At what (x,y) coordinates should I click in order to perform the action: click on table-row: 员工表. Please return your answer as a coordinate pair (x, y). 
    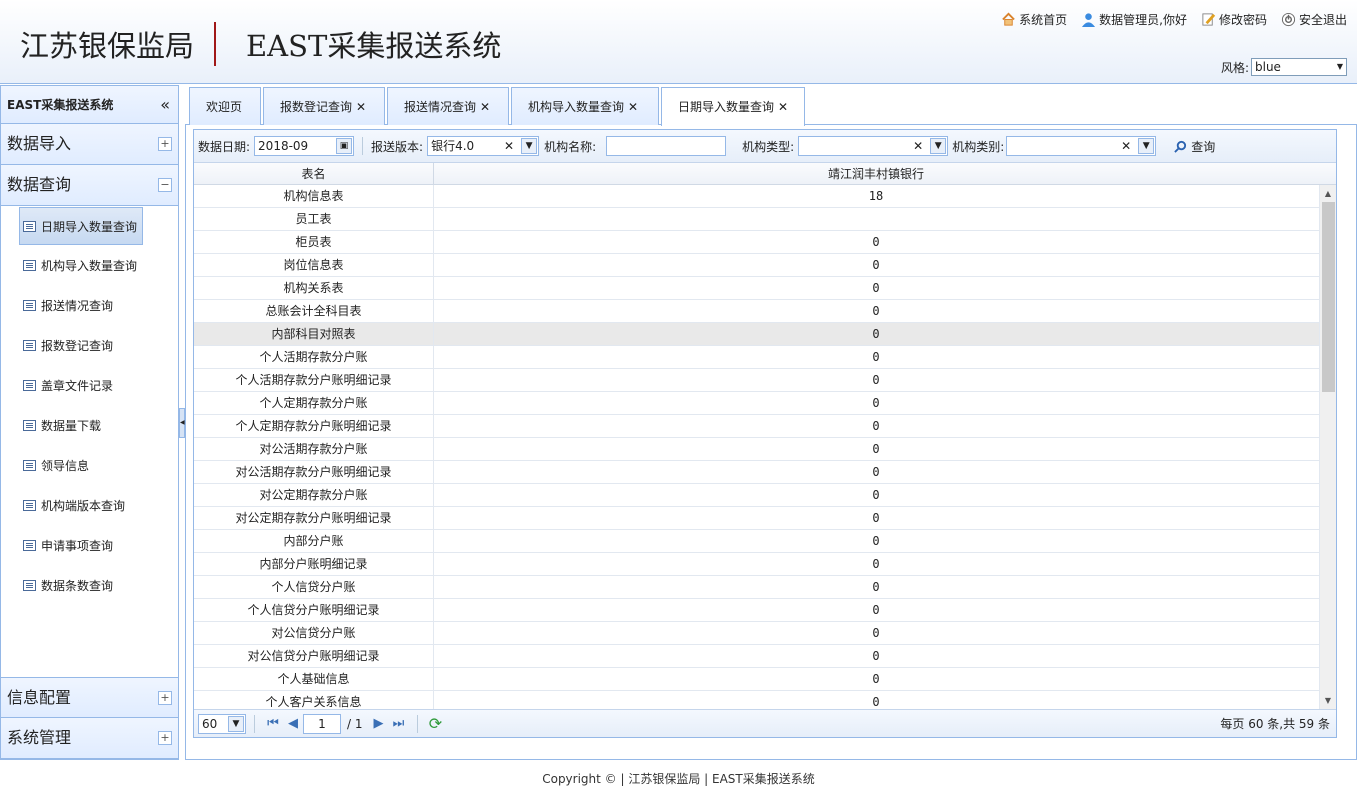
    Looking at the image, I should click on (765, 219).